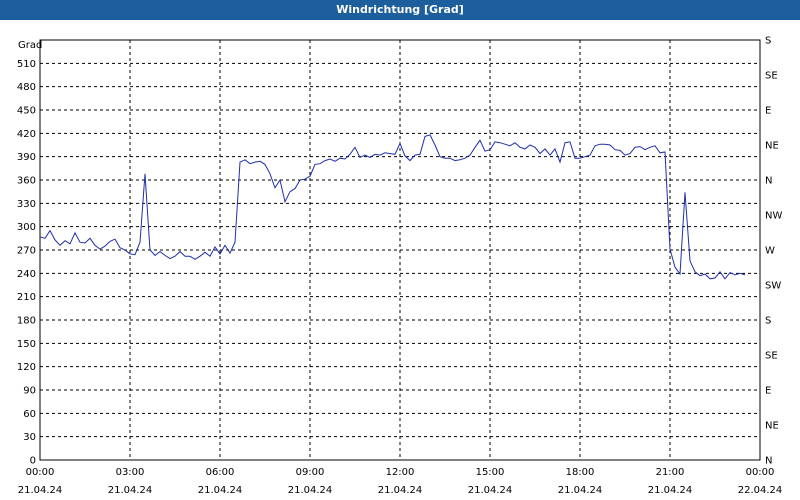  Describe the element at coordinates (220, 472) in the screenshot. I see `x-tick-time: 06:00` at that location.